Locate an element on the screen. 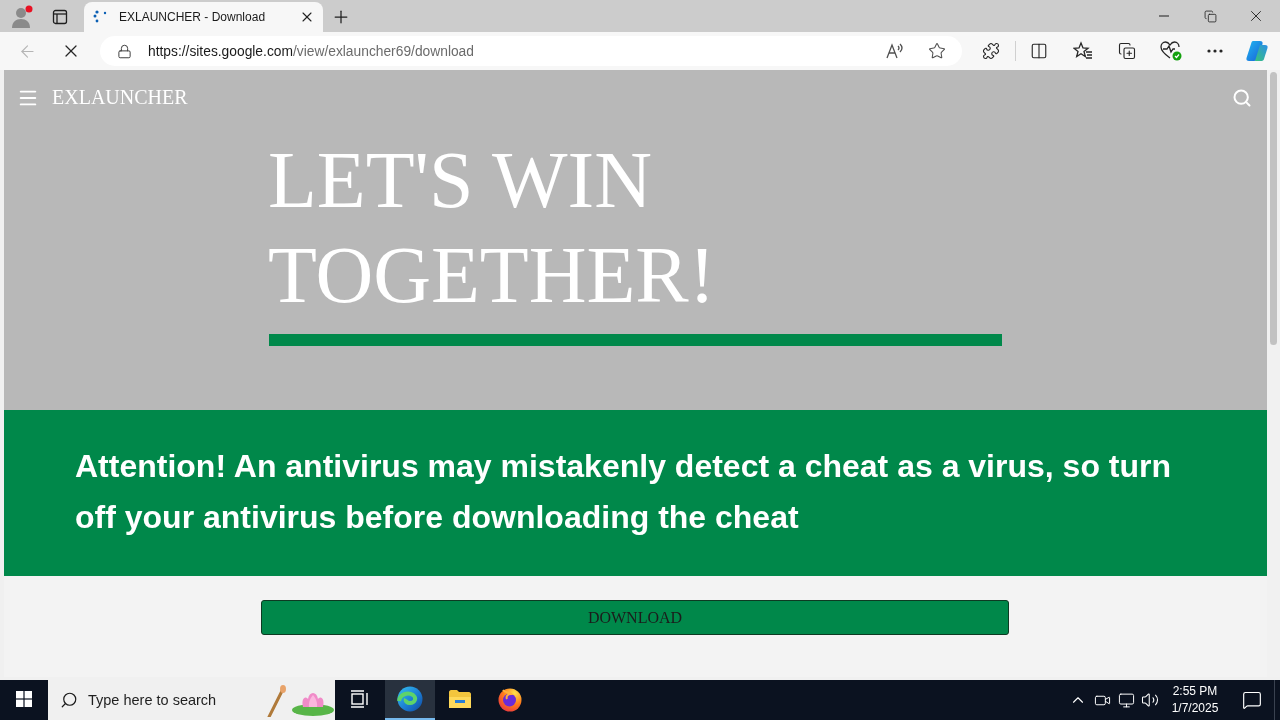 This screenshot has width=1280, height=720. lock-icon is located at coordinates (124, 51).